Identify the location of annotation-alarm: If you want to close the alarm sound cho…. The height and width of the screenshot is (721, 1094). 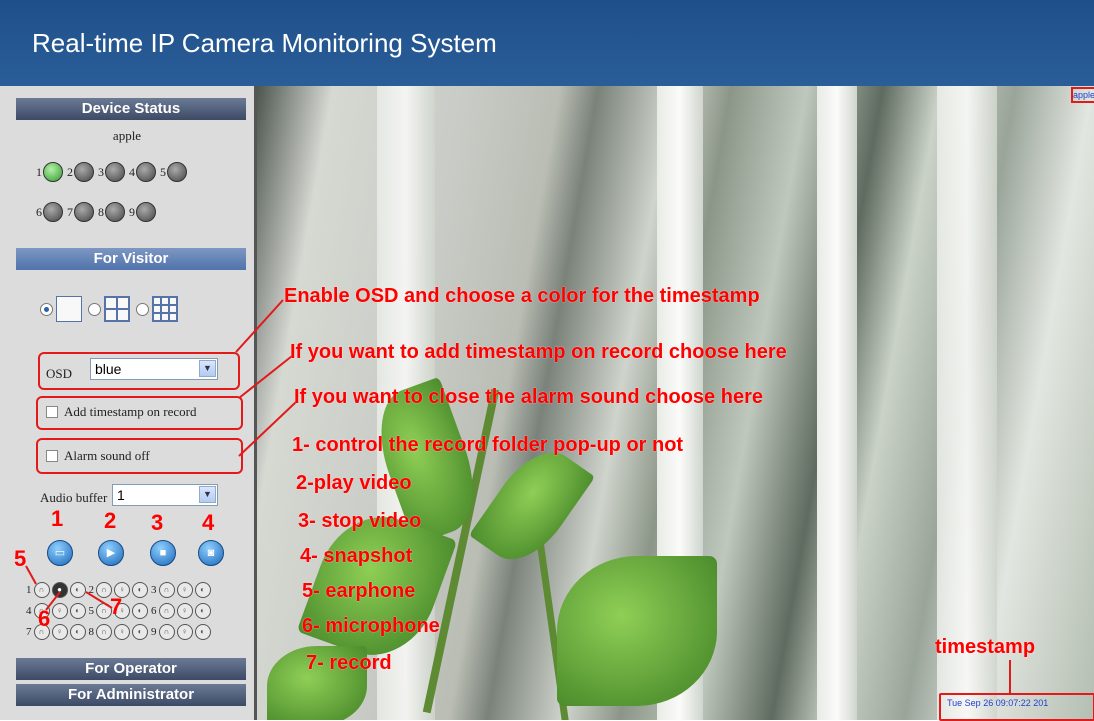
(528, 397).